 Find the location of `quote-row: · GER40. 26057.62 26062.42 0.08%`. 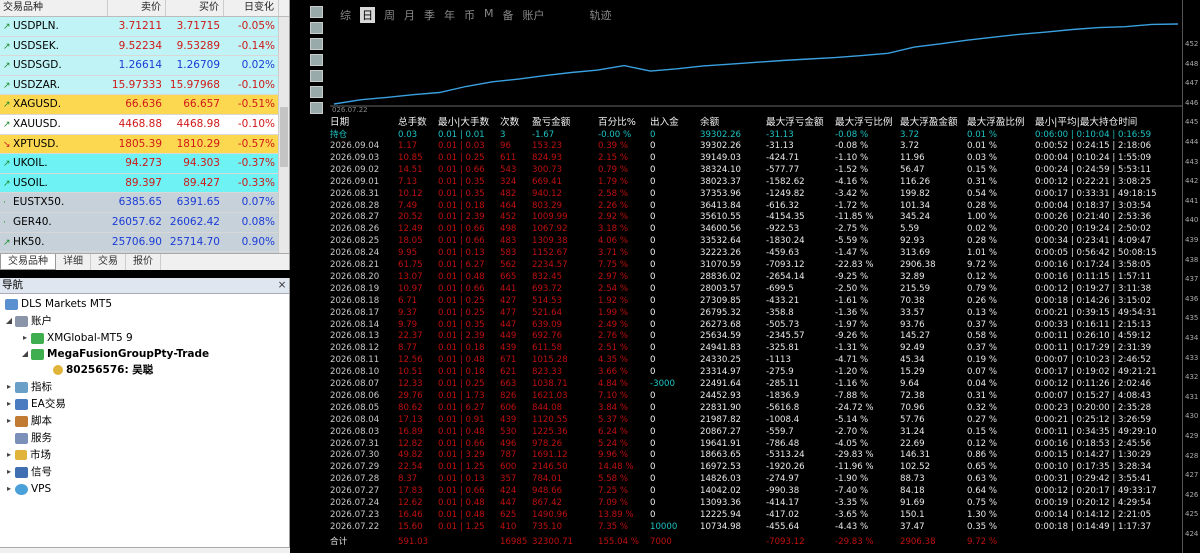

quote-row: · GER40. 26057.62 26062.42 0.08% is located at coordinates (144, 222).